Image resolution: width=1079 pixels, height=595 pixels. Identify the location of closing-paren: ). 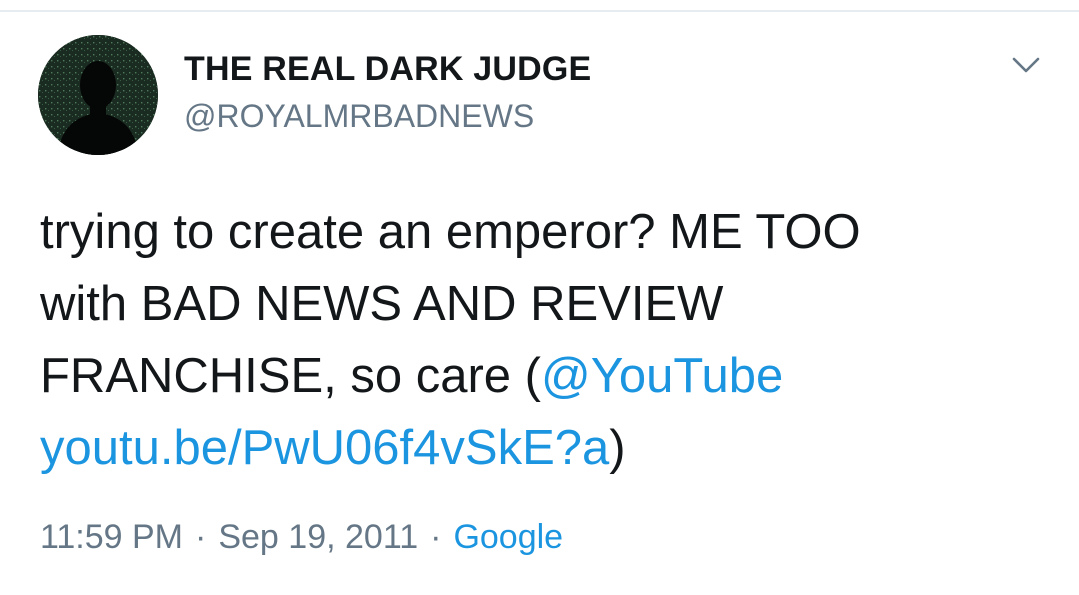
(617, 448).